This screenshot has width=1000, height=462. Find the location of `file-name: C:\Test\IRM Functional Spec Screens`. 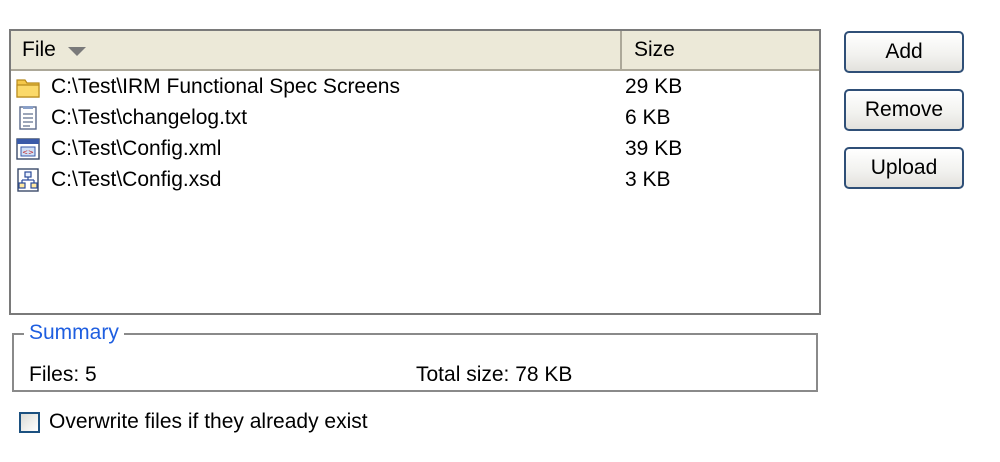

file-name: C:\Test\IRM Functional Spec Screens is located at coordinates (225, 86).